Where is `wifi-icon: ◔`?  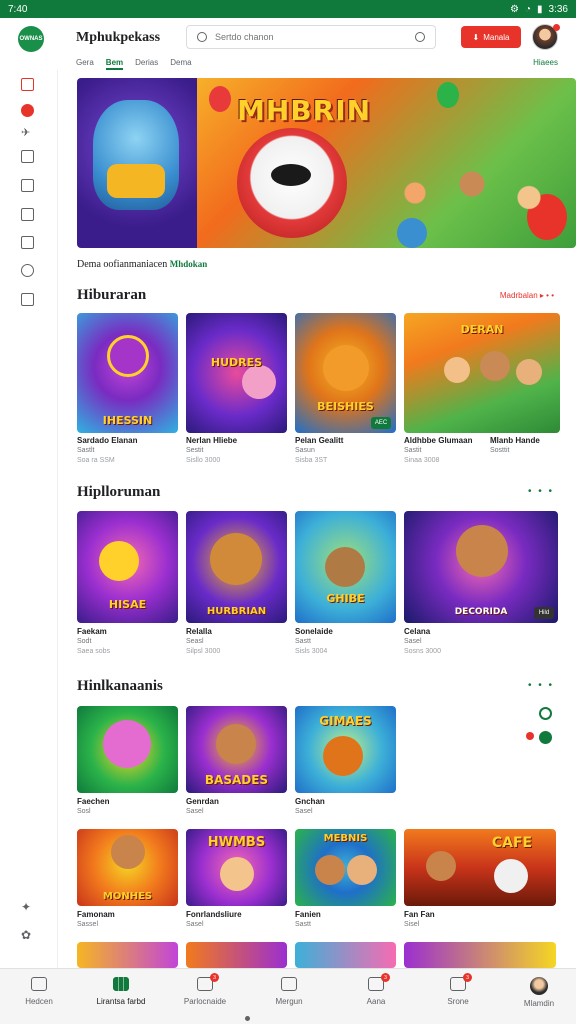 wifi-icon: ◔ is located at coordinates (528, 9).